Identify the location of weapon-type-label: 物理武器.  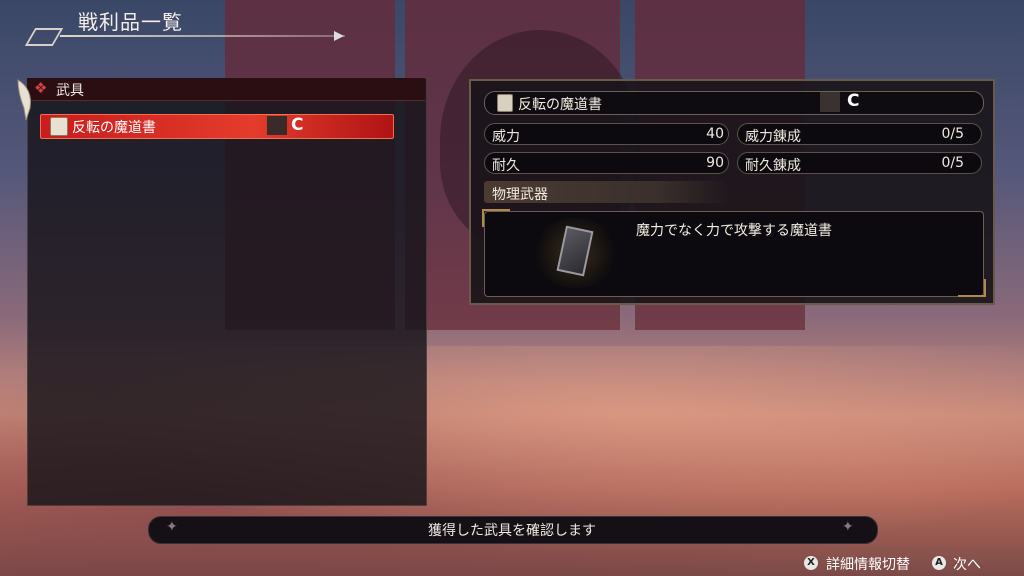
(520, 195).